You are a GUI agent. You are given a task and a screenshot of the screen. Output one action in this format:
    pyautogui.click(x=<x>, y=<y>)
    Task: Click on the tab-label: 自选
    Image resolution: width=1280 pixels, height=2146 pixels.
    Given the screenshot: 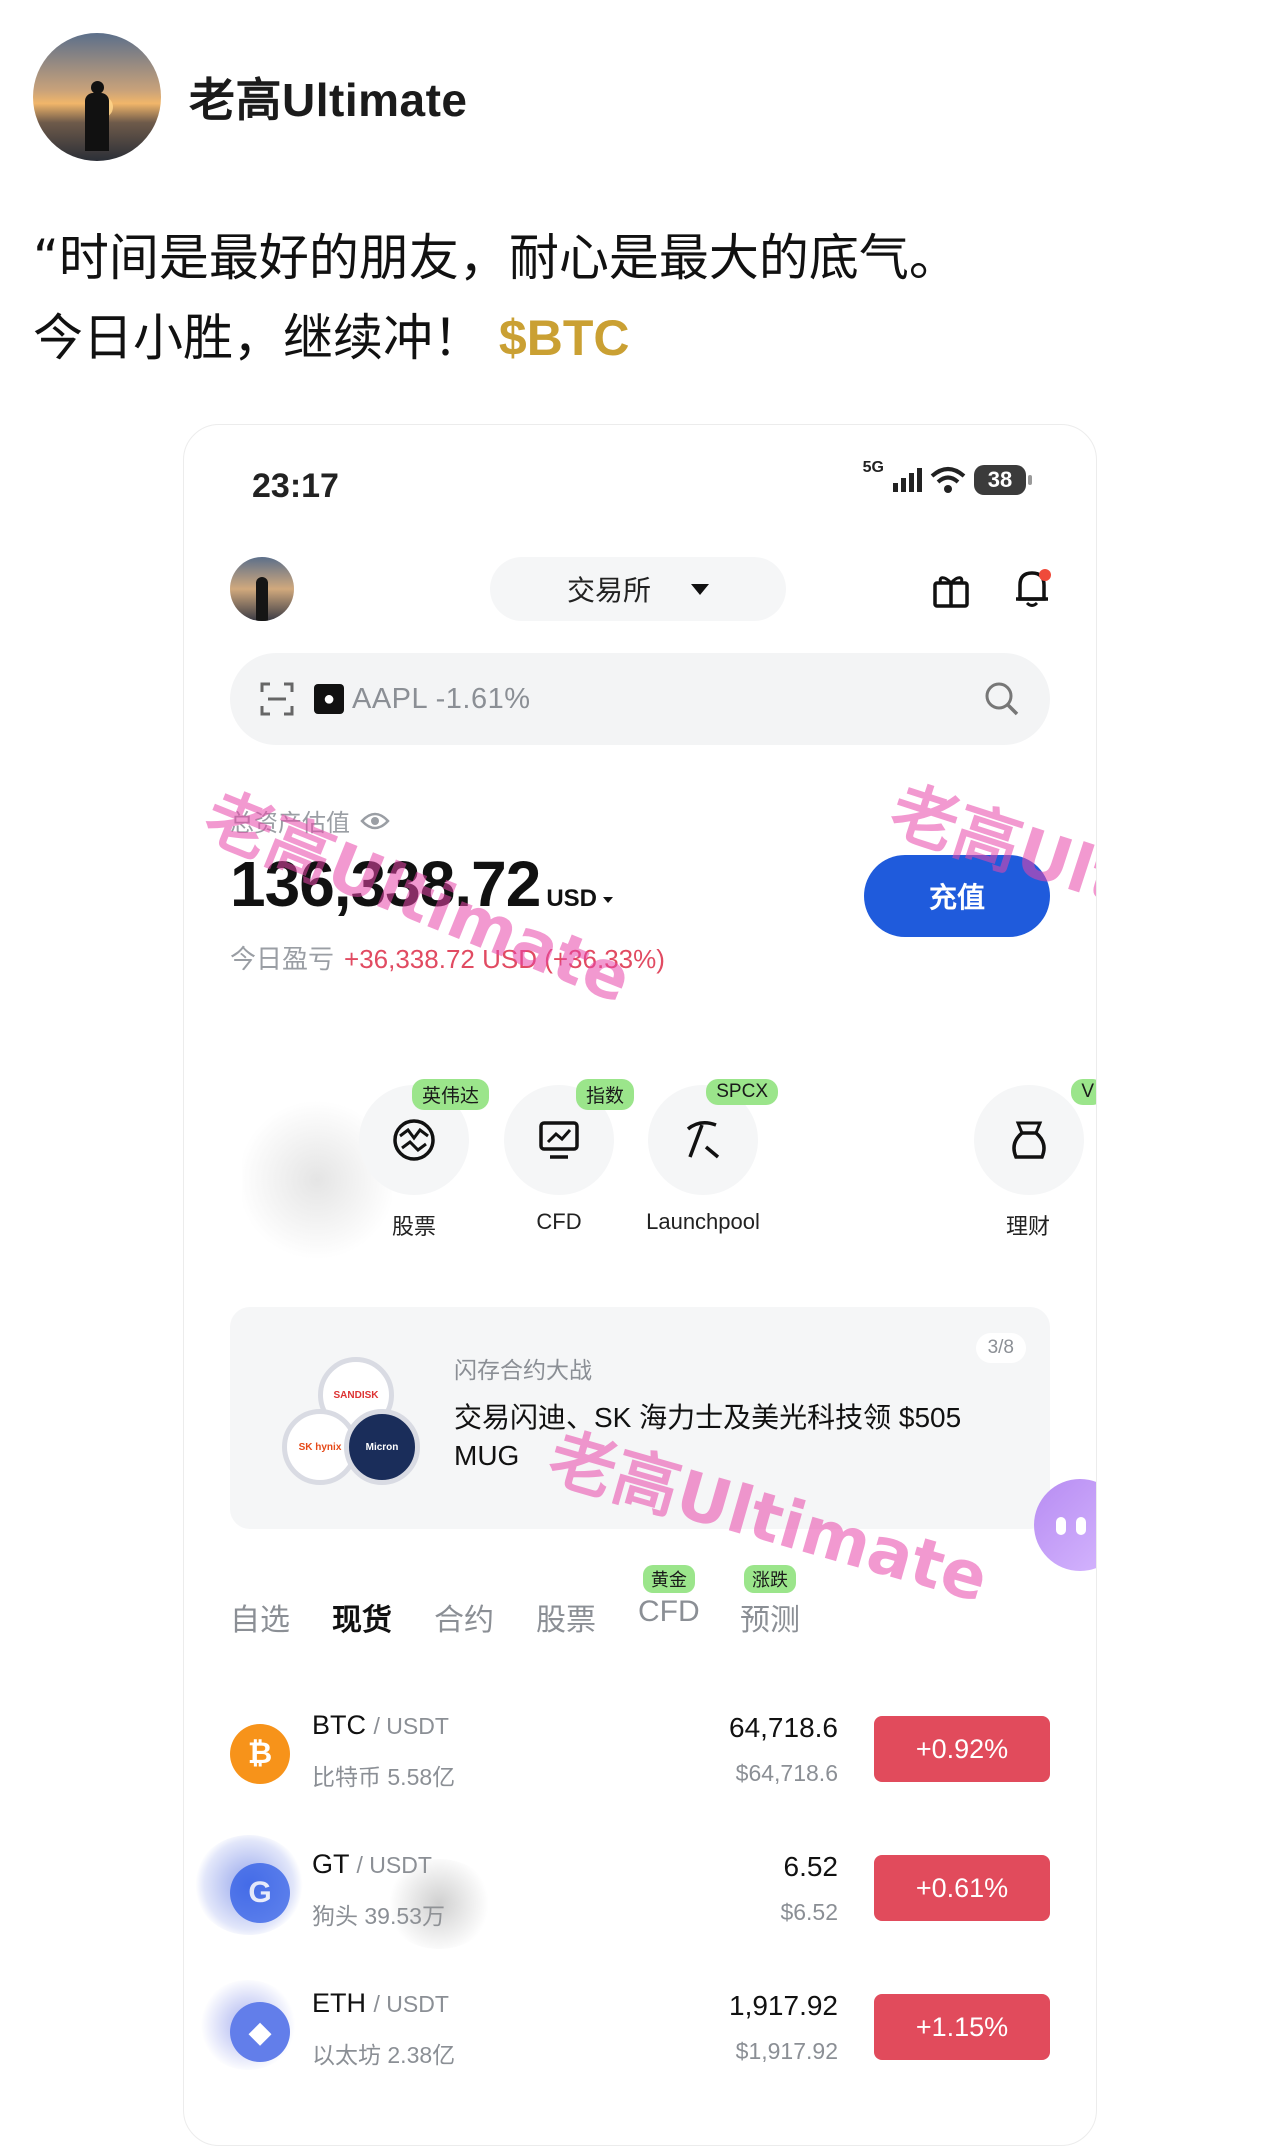 What is the action you would take?
    pyautogui.click(x=260, y=1620)
    